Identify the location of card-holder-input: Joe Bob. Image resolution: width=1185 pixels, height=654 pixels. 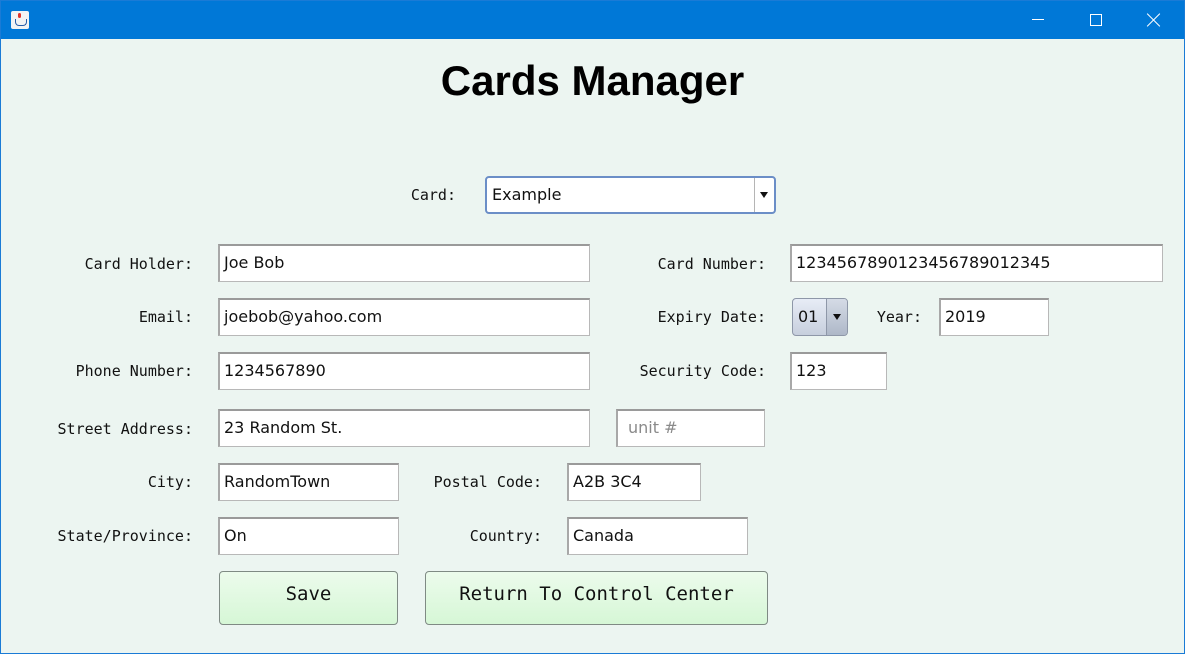
(404, 263).